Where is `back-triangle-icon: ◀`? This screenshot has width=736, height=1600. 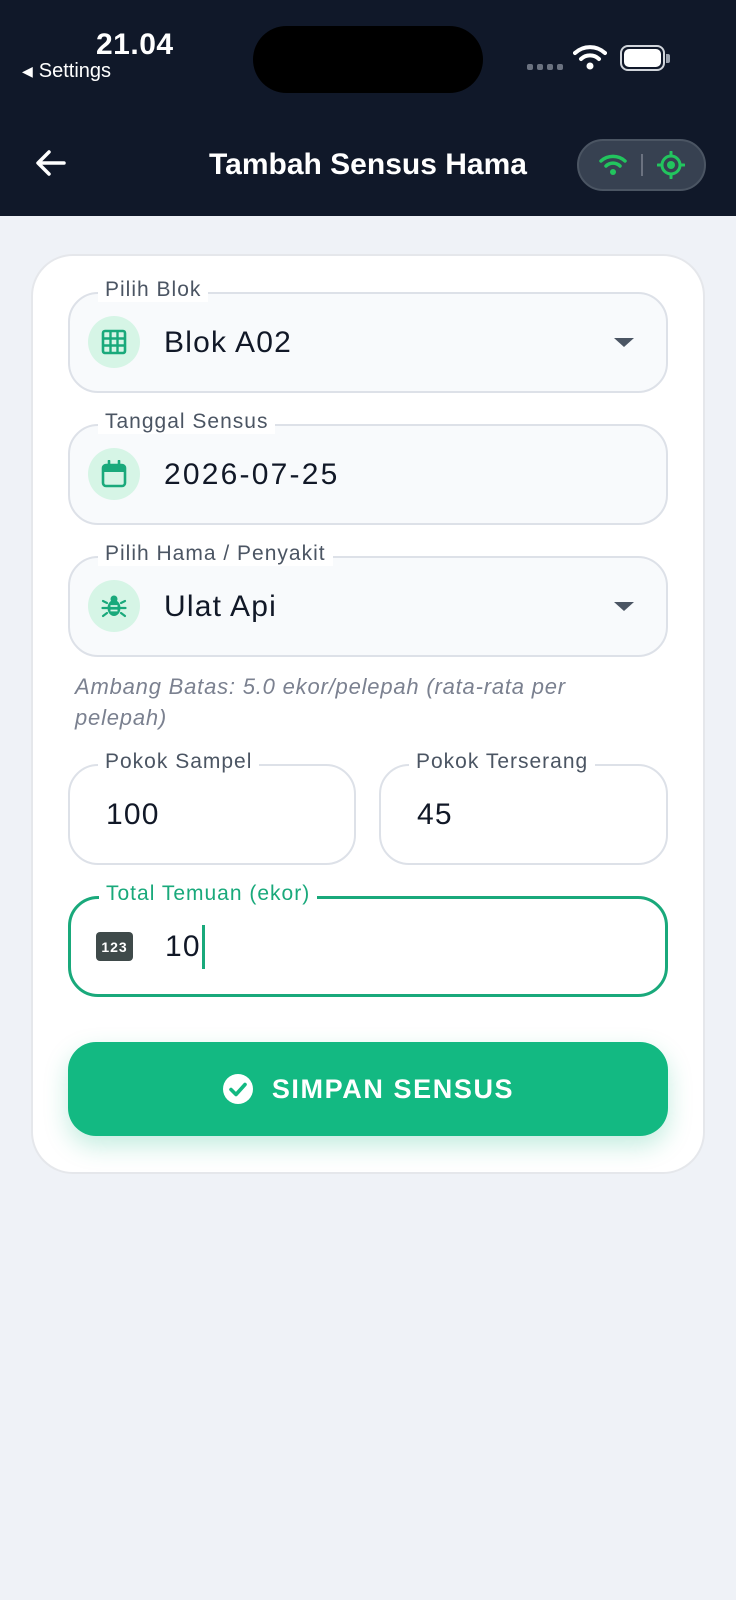 back-triangle-icon: ◀ is located at coordinates (27, 71).